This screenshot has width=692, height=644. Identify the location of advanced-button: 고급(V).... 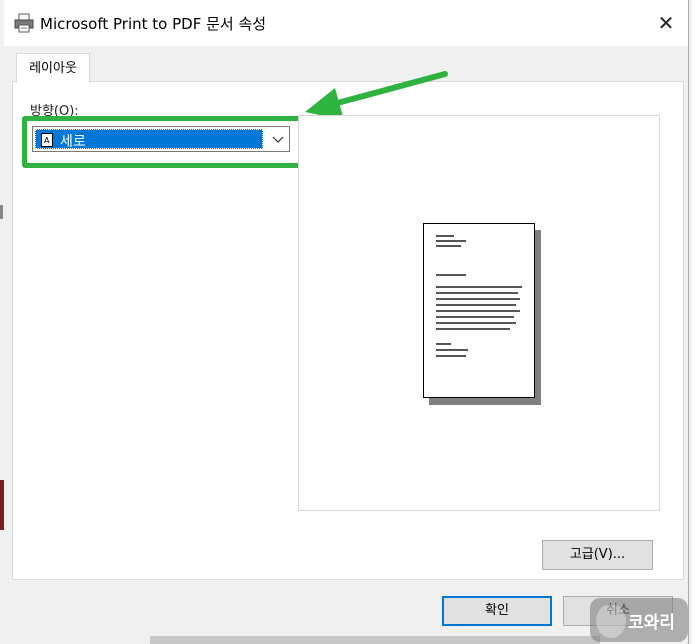
(597, 555).